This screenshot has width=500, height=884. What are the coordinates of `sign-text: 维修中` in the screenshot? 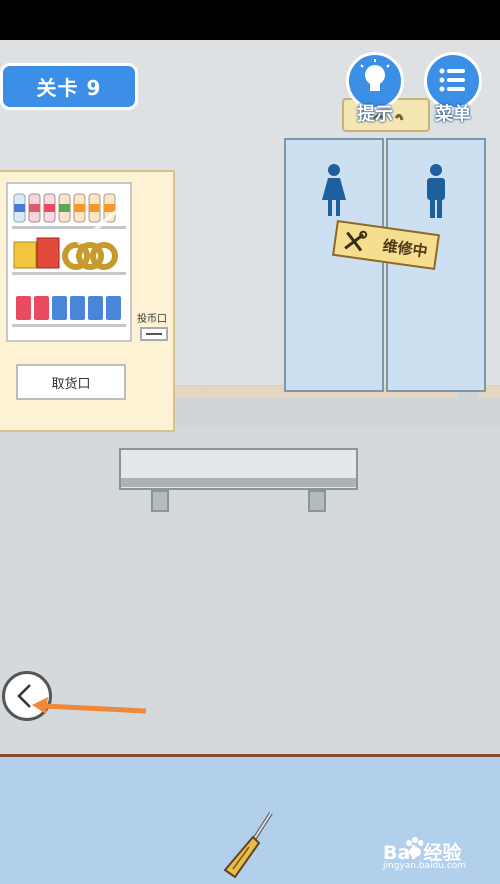 It's located at (405, 248).